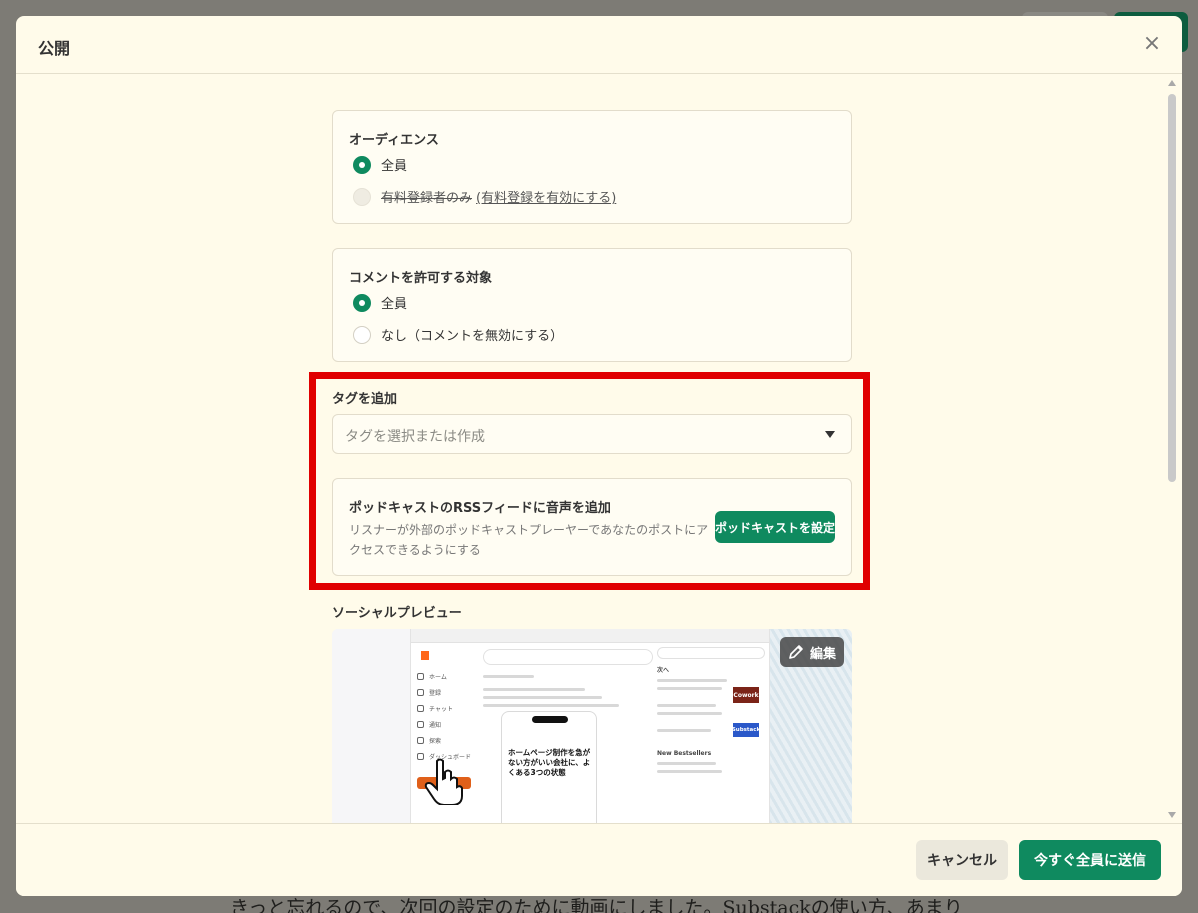 The width and height of the screenshot is (1198, 913). I want to click on screenshot-nav: ホーム 登録 チャット 通知 探索 ダッシュボード, so click(448, 707).